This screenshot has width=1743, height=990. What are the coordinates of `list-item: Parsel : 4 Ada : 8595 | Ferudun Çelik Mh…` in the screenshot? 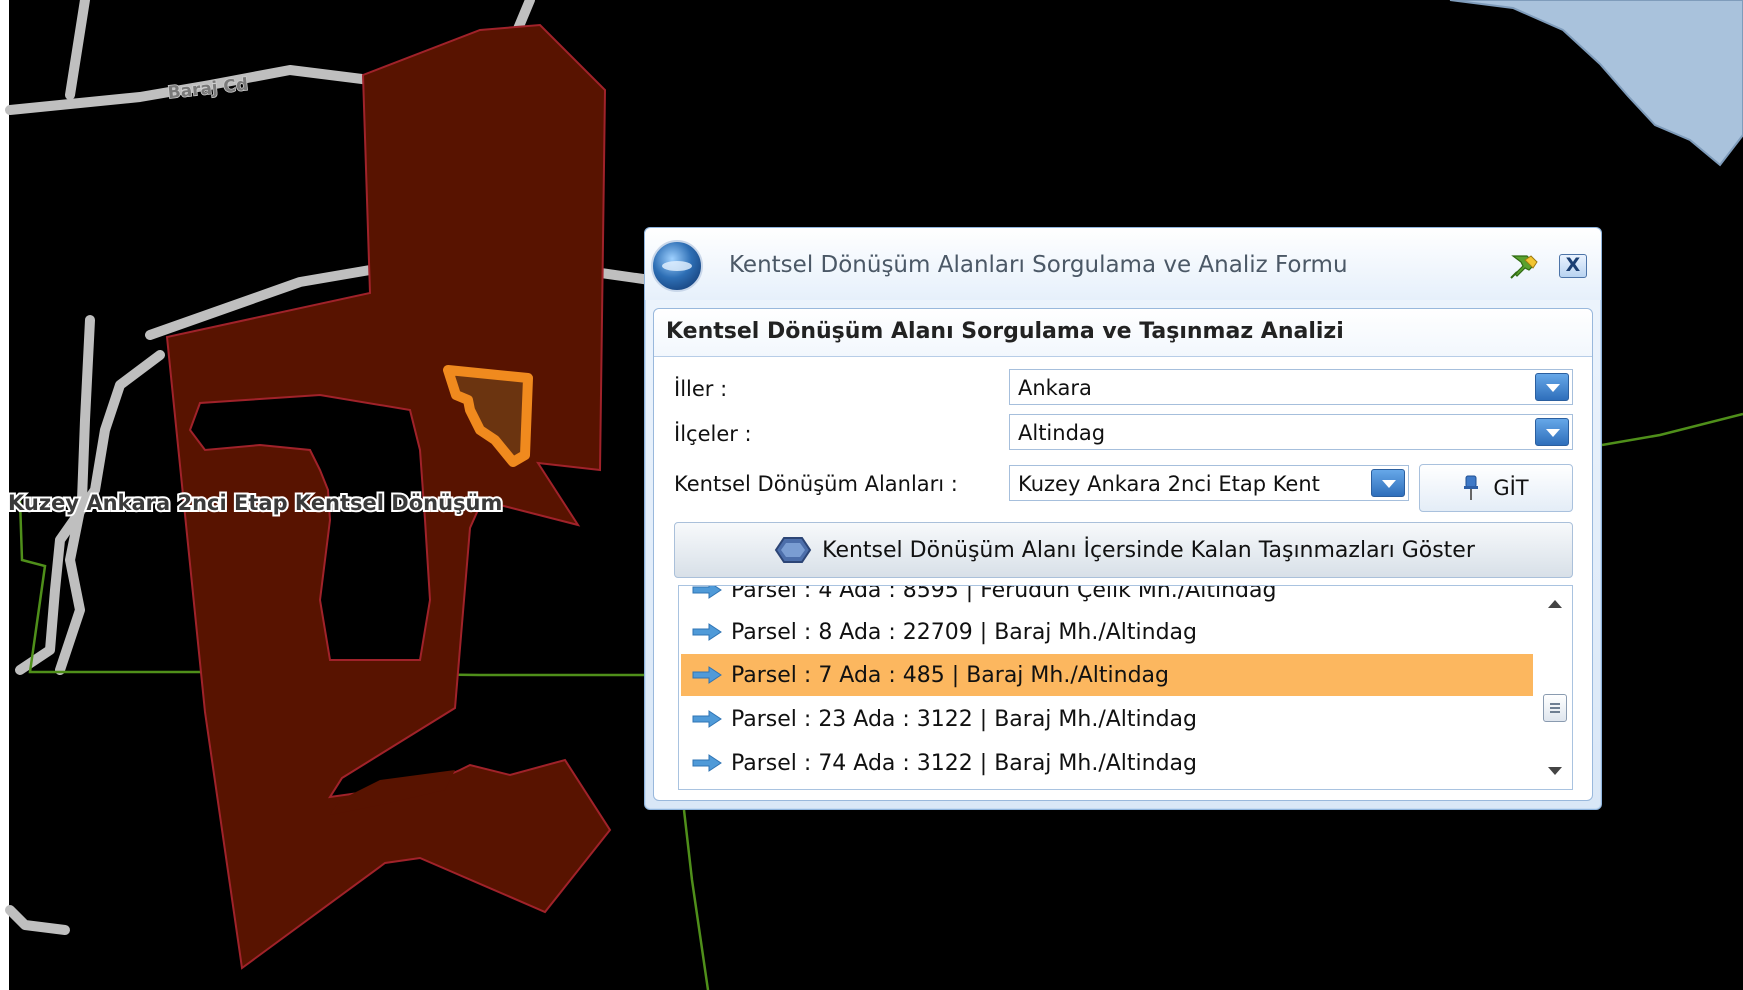 It's located at (1107, 598).